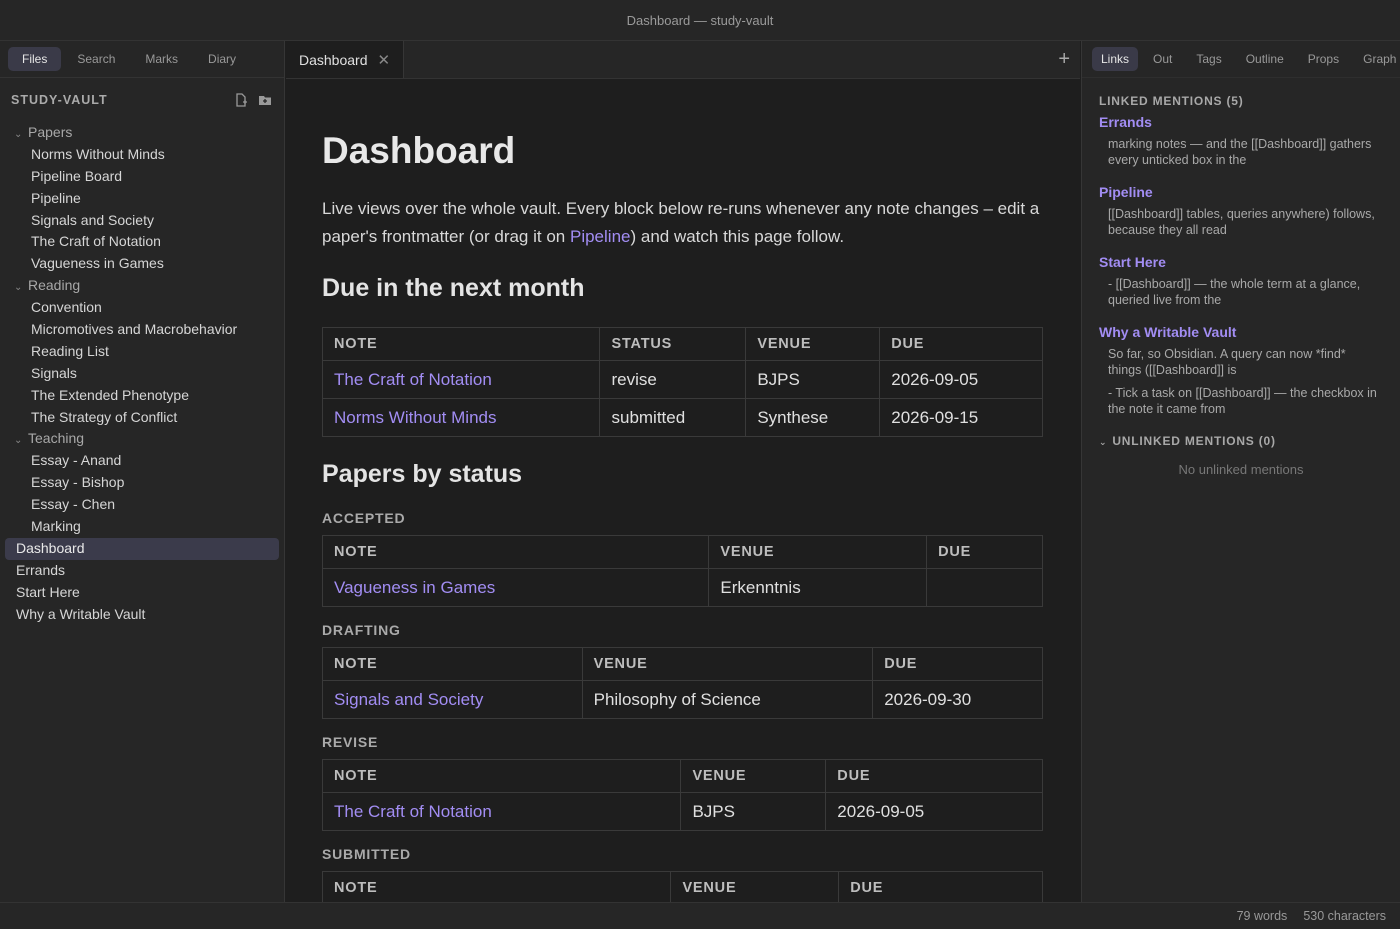 The height and width of the screenshot is (929, 1400). What do you see at coordinates (1344, 916) in the screenshot?
I see `char-count: 530 characters` at bounding box center [1344, 916].